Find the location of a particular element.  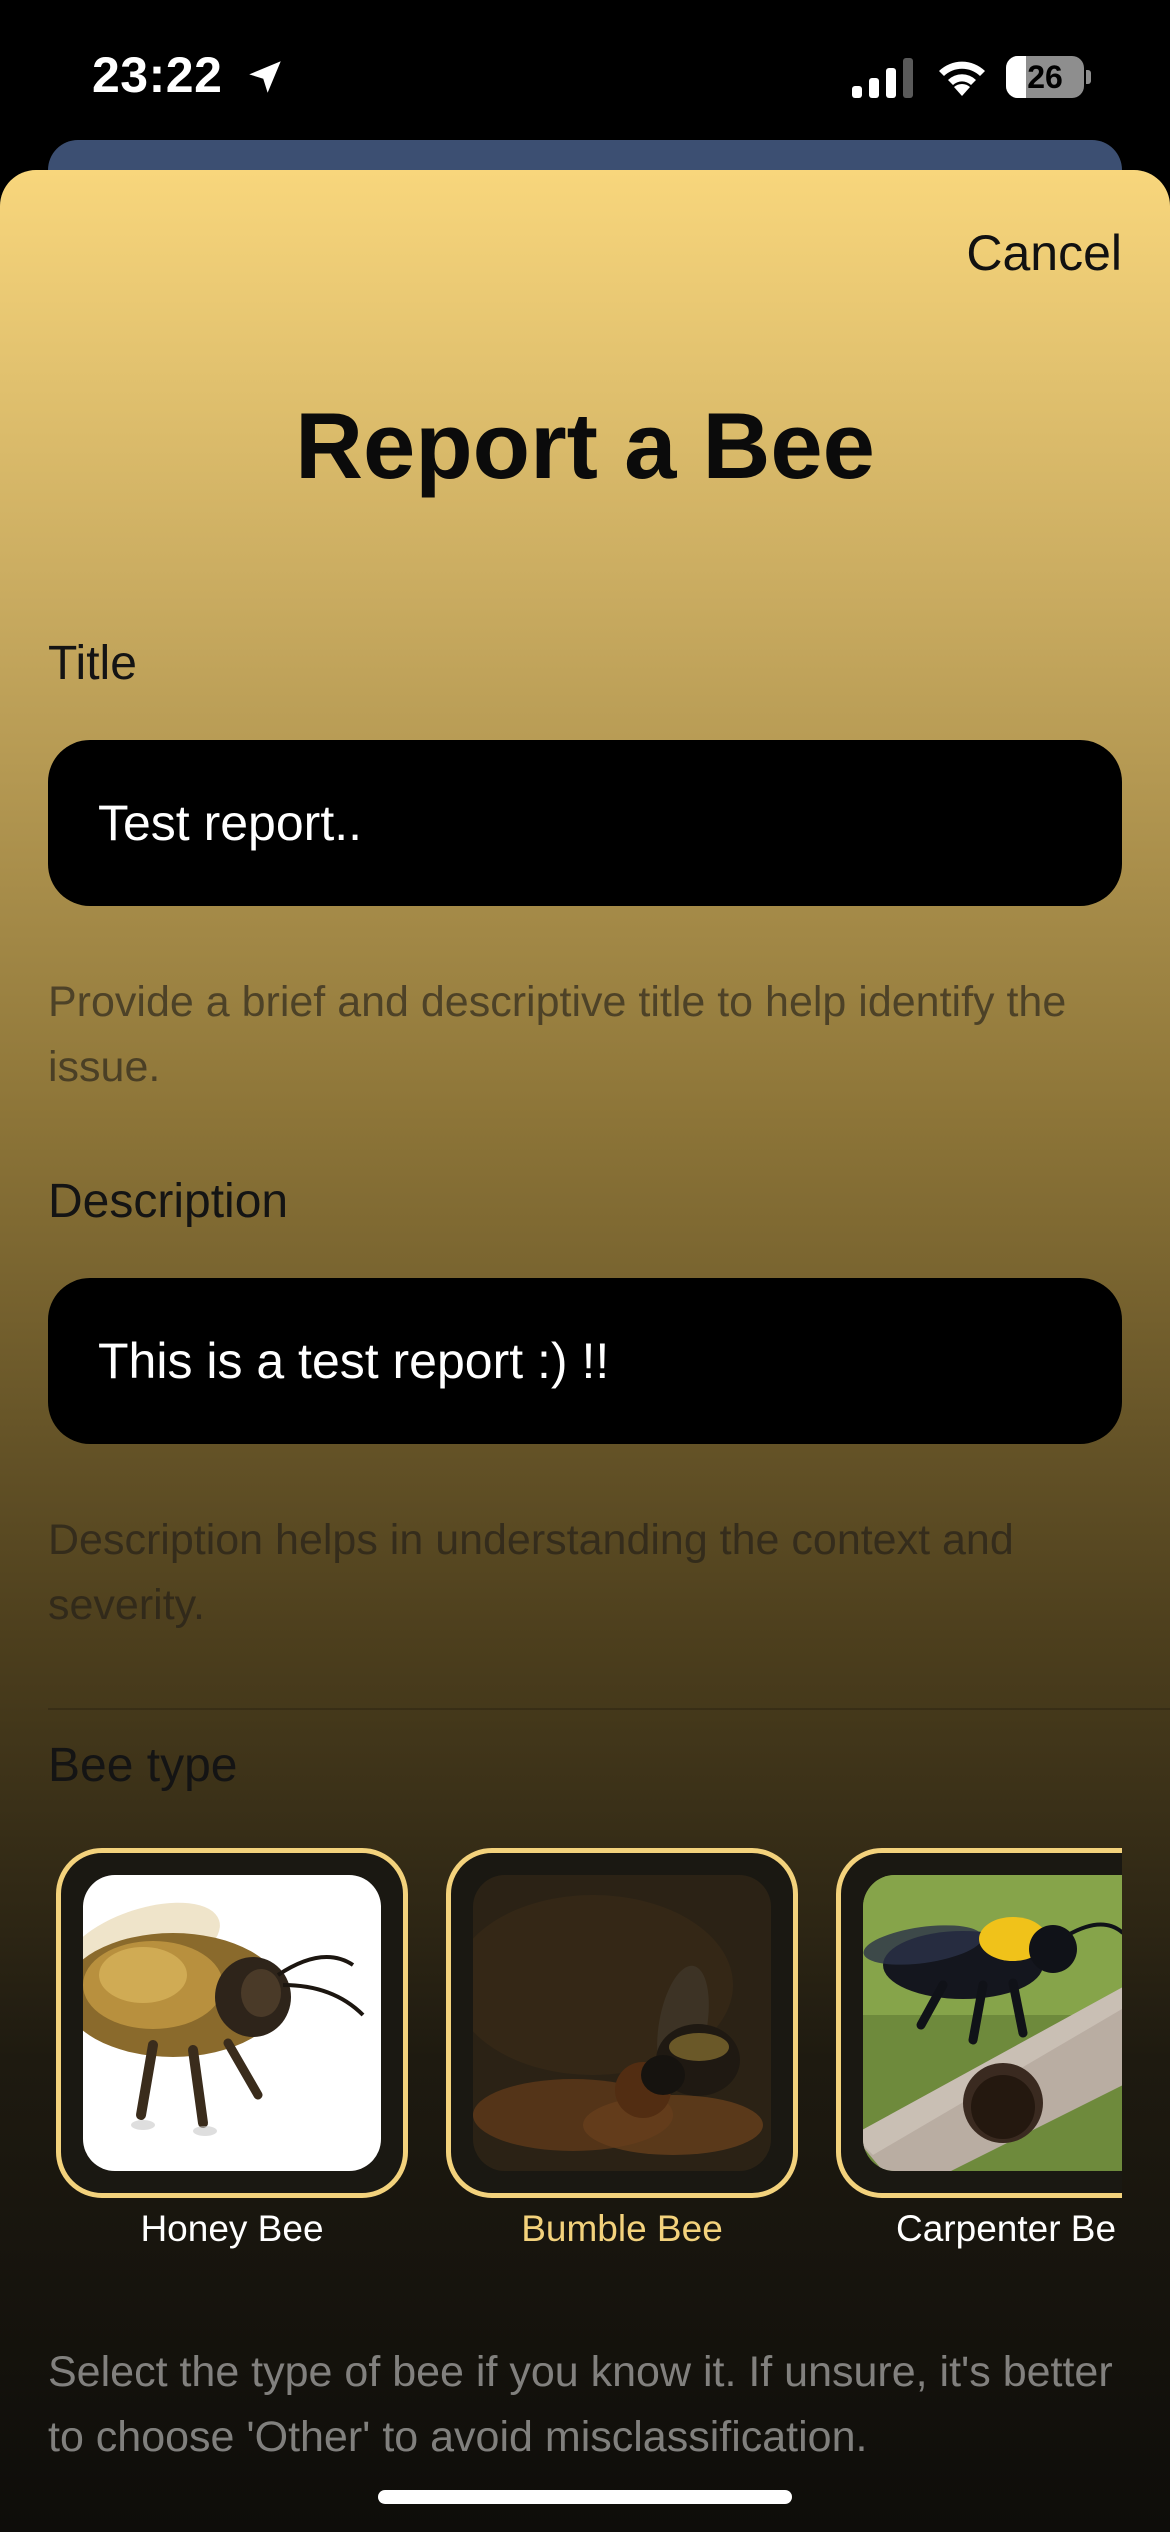

carpenter-bee-photo is located at coordinates (992, 2023).